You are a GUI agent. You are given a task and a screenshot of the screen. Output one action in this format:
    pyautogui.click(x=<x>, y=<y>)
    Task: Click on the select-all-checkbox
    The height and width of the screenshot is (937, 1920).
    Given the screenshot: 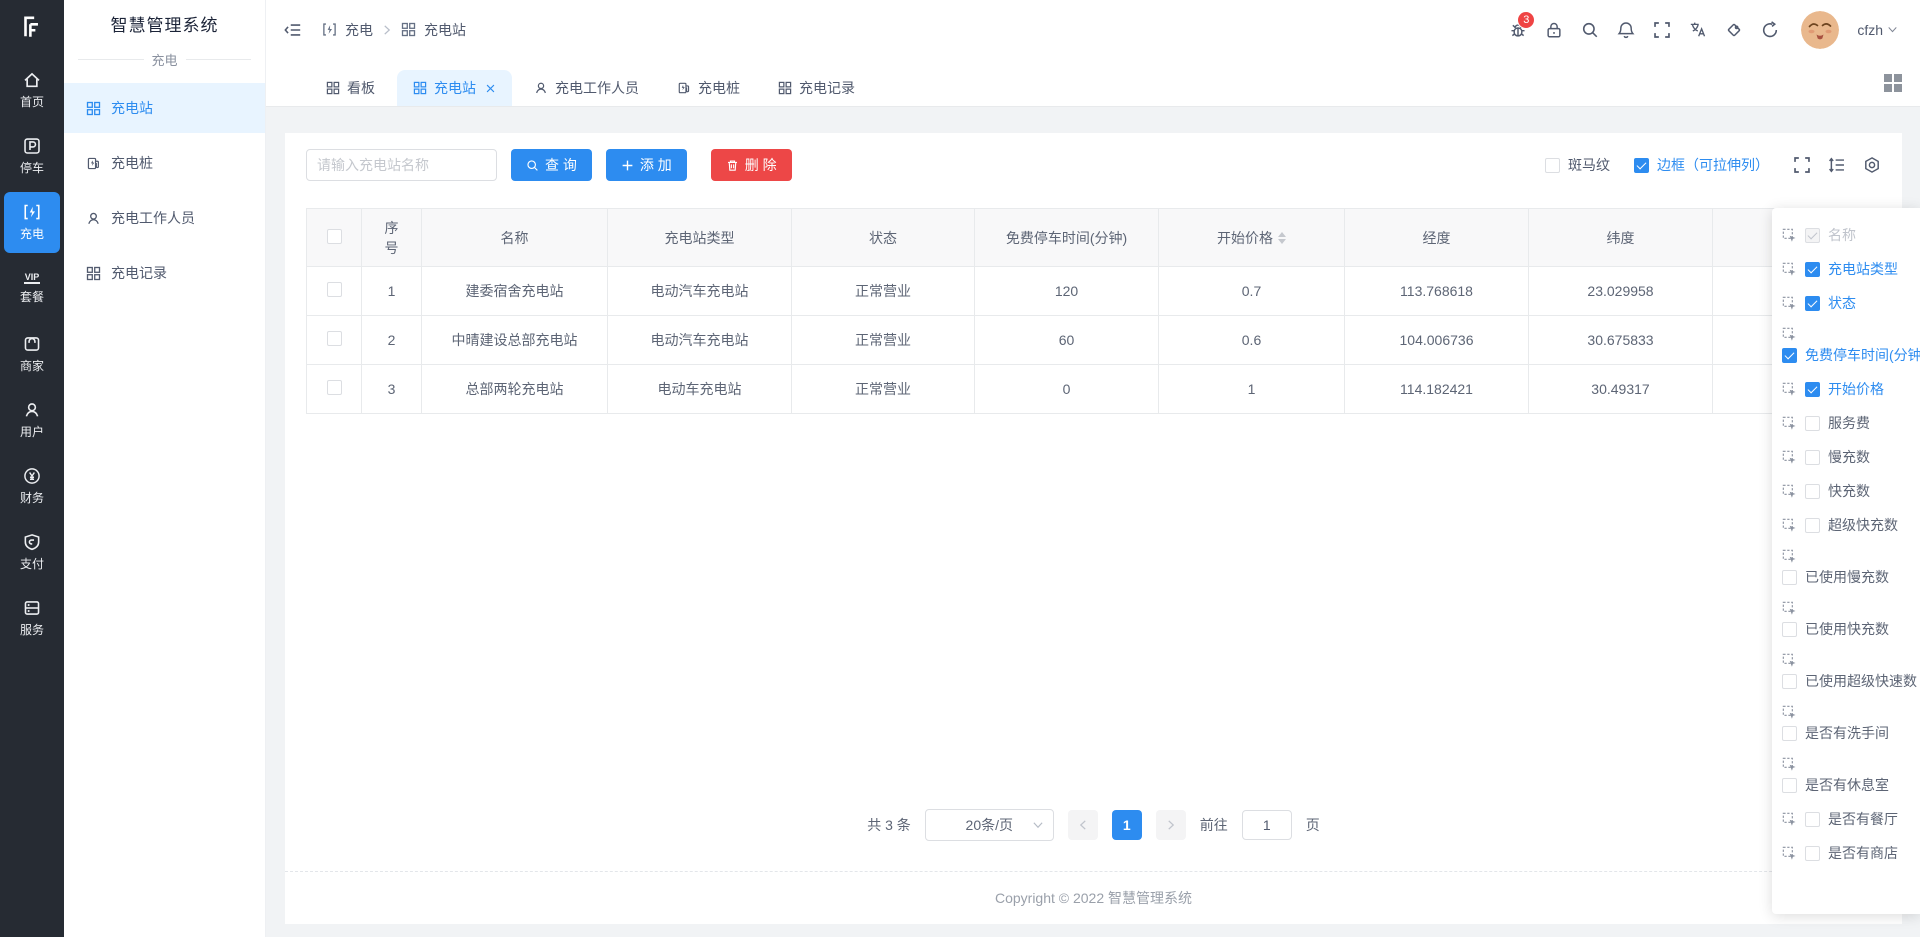 What is the action you would take?
    pyautogui.click(x=334, y=236)
    